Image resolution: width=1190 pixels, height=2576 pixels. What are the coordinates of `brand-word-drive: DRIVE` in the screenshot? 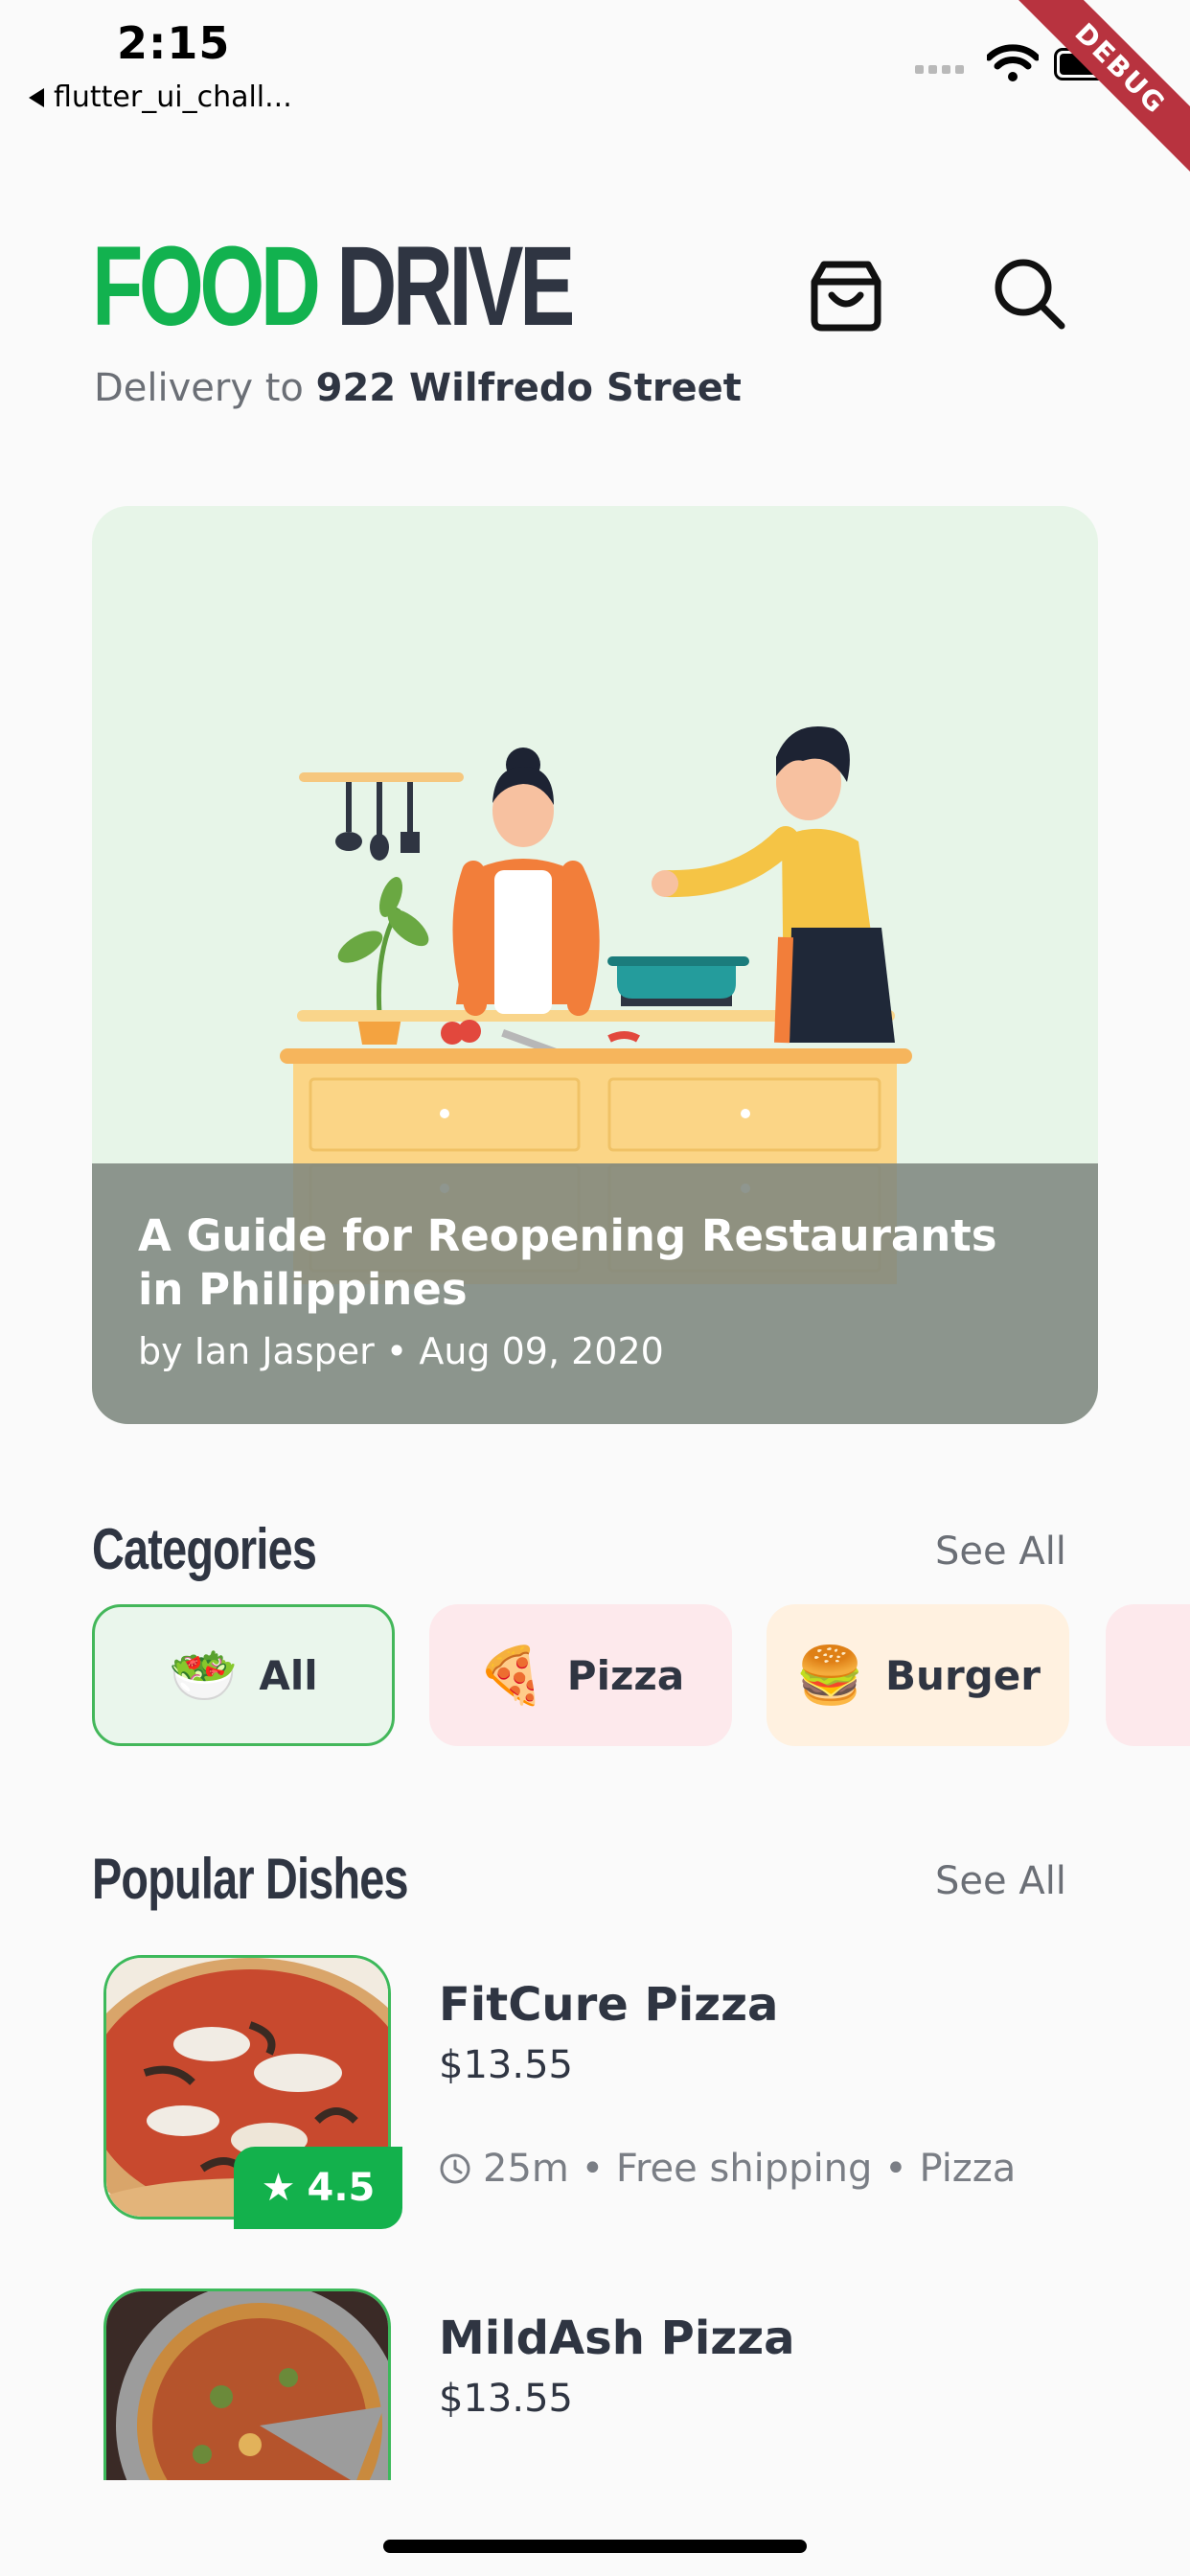 It's located at (456, 286).